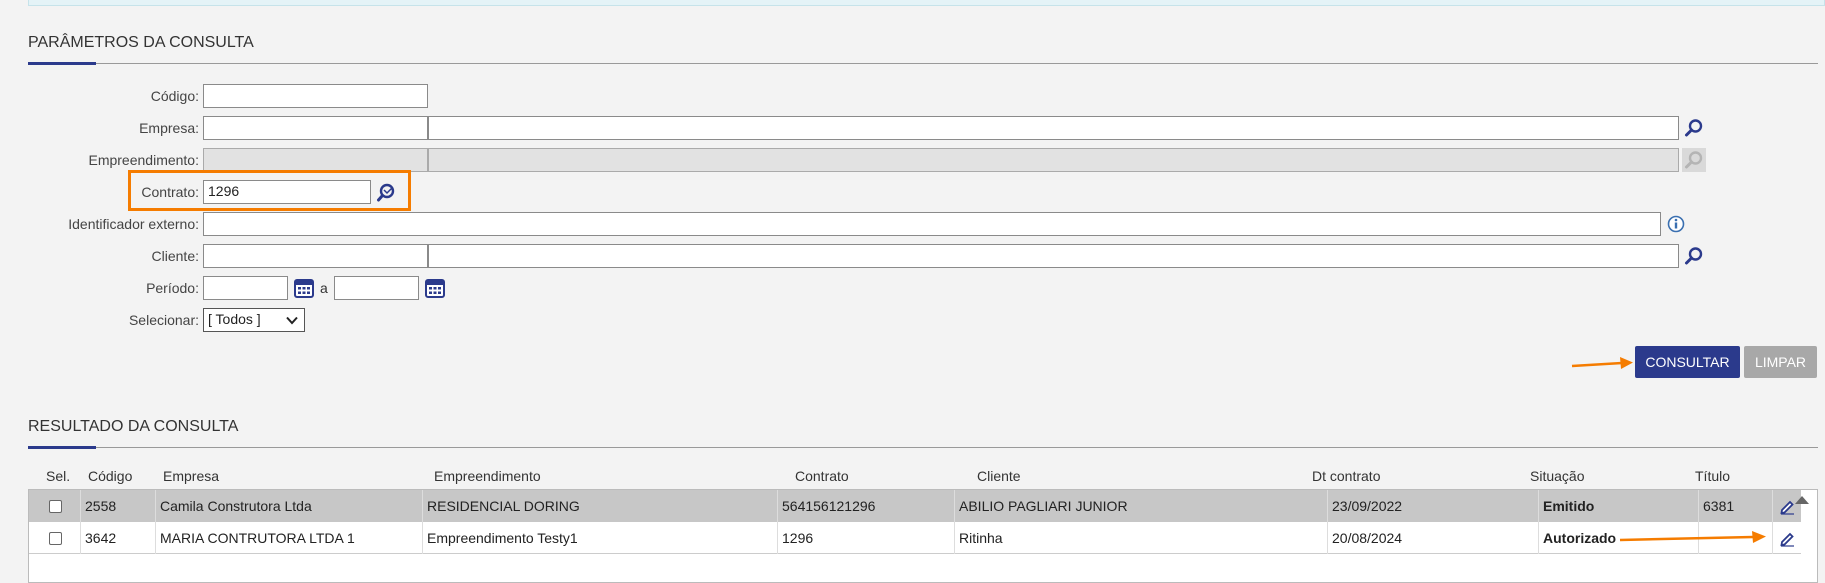 Image resolution: width=1825 pixels, height=583 pixels. Describe the element at coordinates (487, 476) in the screenshot. I see `col-header-empreendimento: Empreendimento` at that location.